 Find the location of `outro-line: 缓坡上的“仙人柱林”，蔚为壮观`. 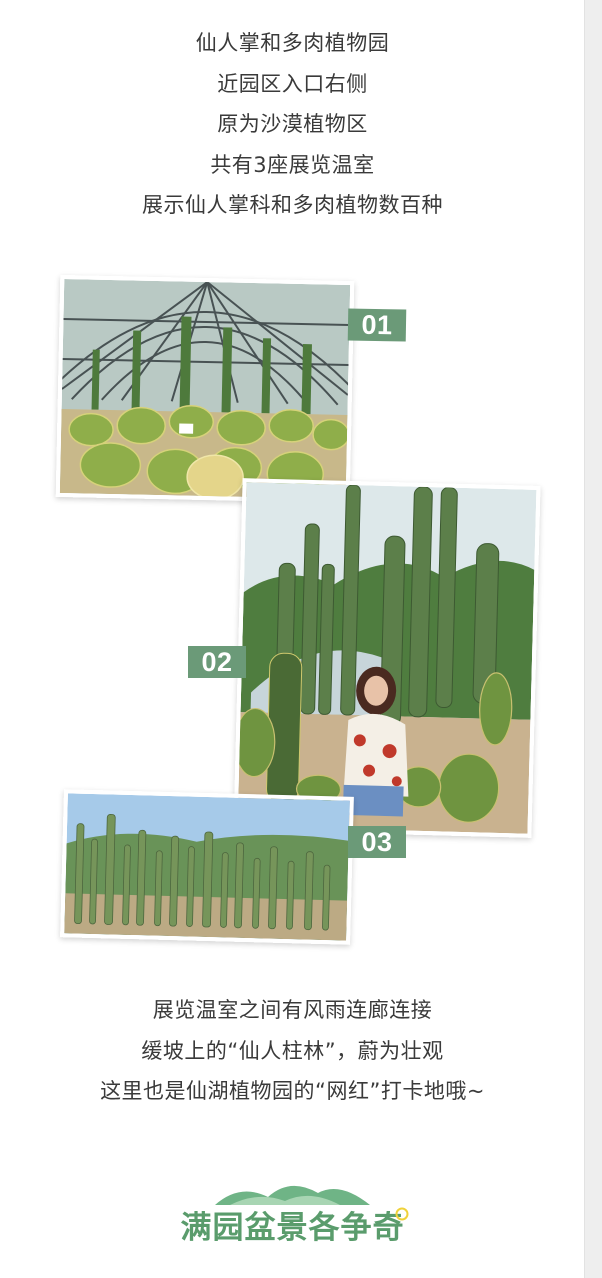

outro-line: 缓坡上的“仙人柱林”，蔚为壮观 is located at coordinates (292, 1050).